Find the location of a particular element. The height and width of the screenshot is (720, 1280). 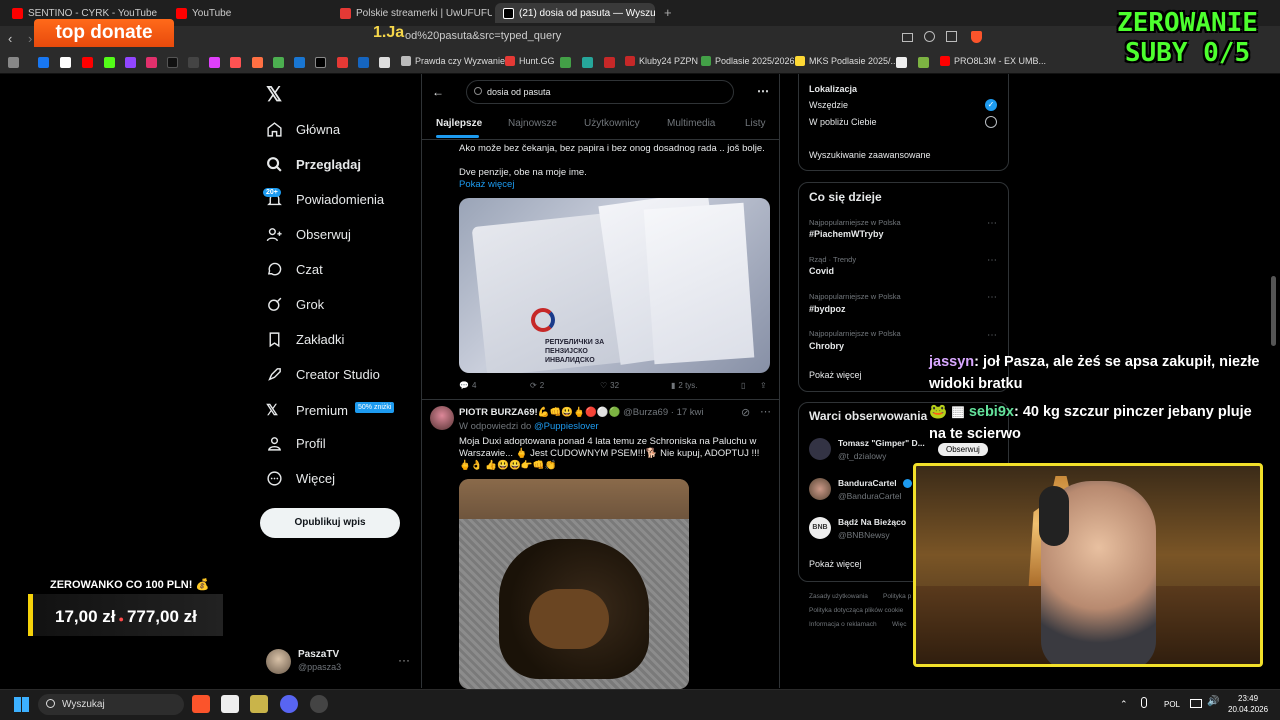

mail-icon is located at coordinates (257, 62).